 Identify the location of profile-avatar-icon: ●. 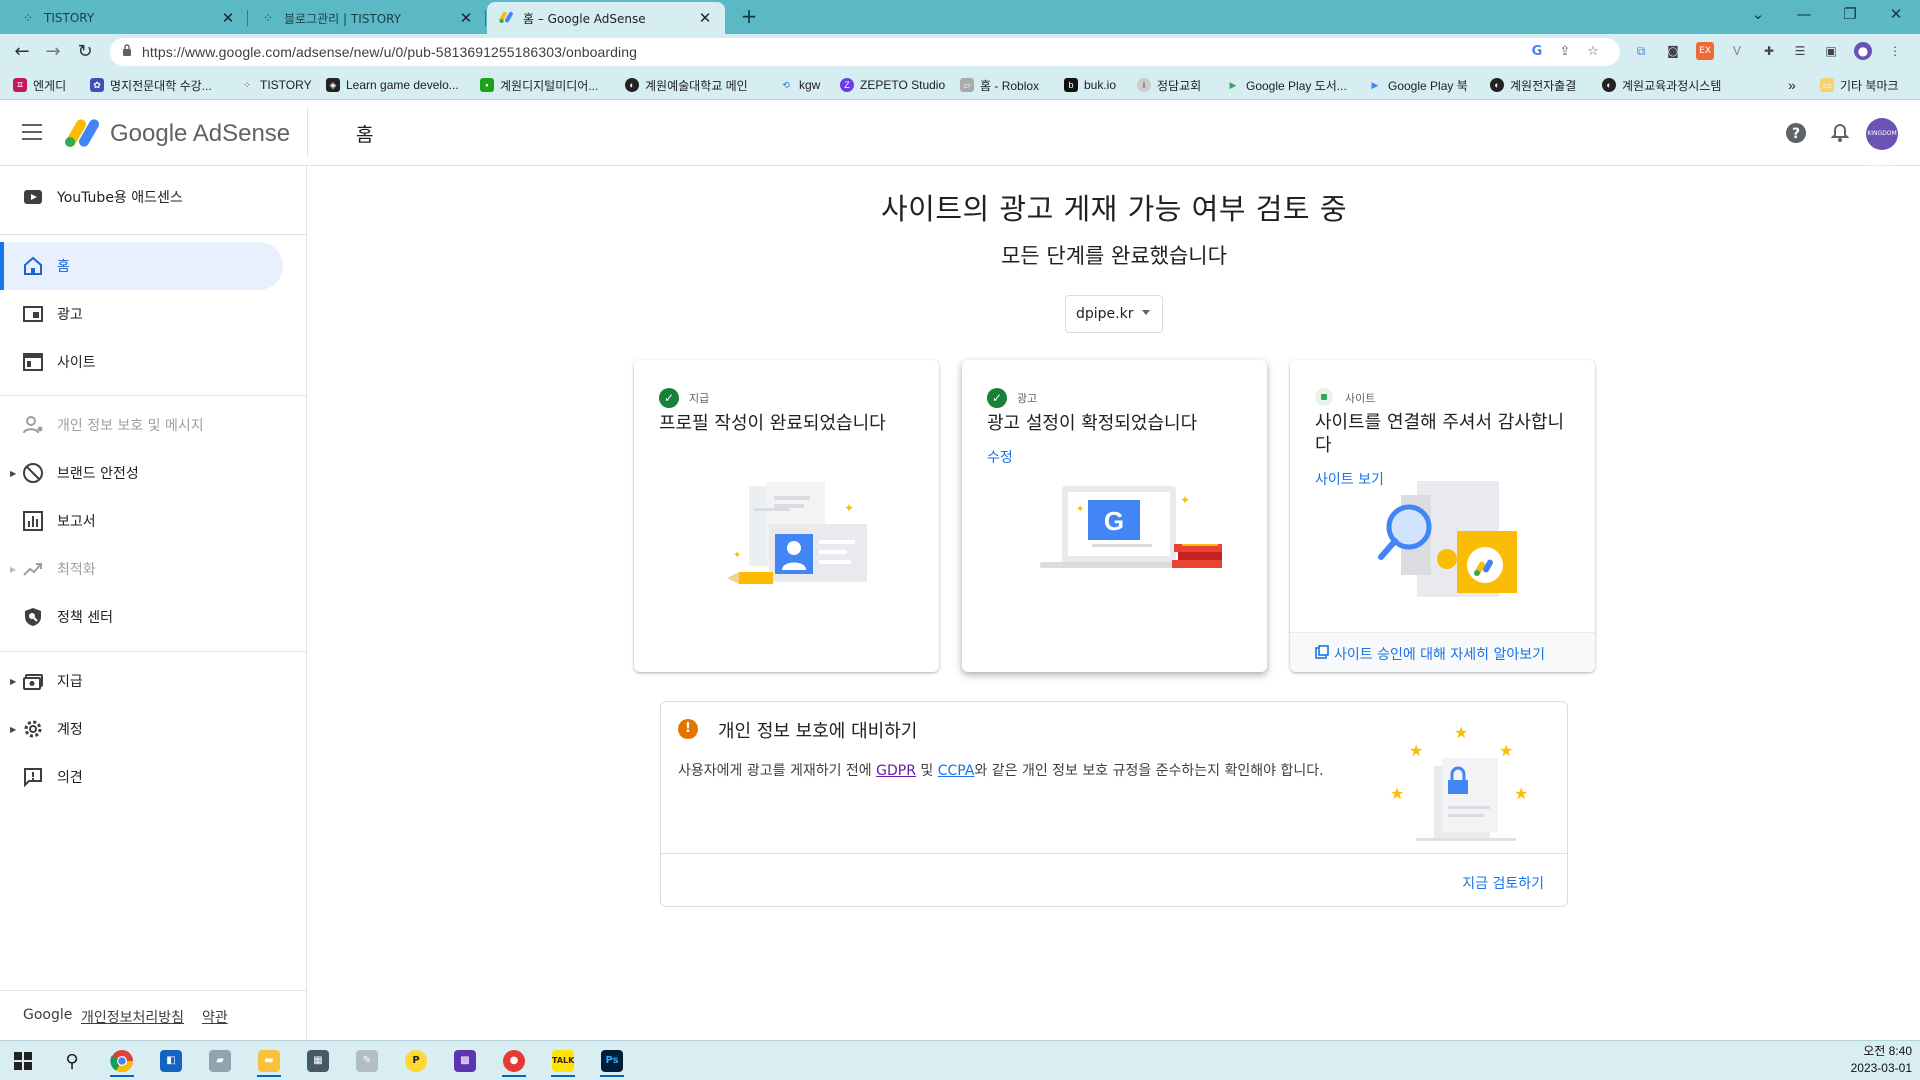
(1863, 51).